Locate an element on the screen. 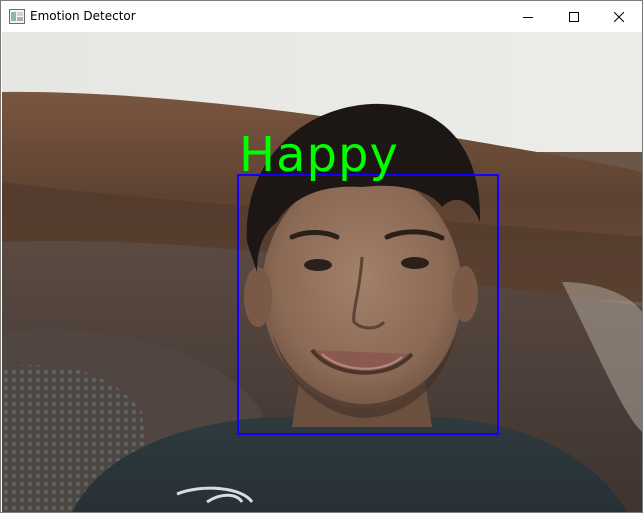  minimize-icon is located at coordinates (528, 16).